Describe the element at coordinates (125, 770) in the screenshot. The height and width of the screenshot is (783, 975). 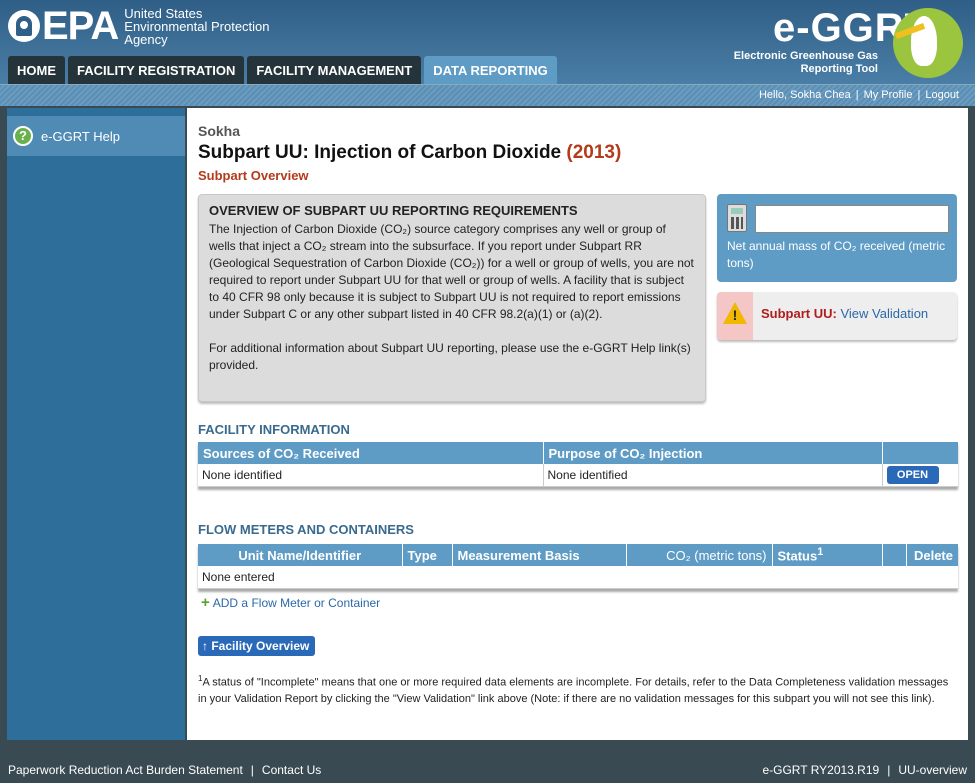
I see `paperwork-link: Paperwork Reduction Act Burden Statement` at that location.